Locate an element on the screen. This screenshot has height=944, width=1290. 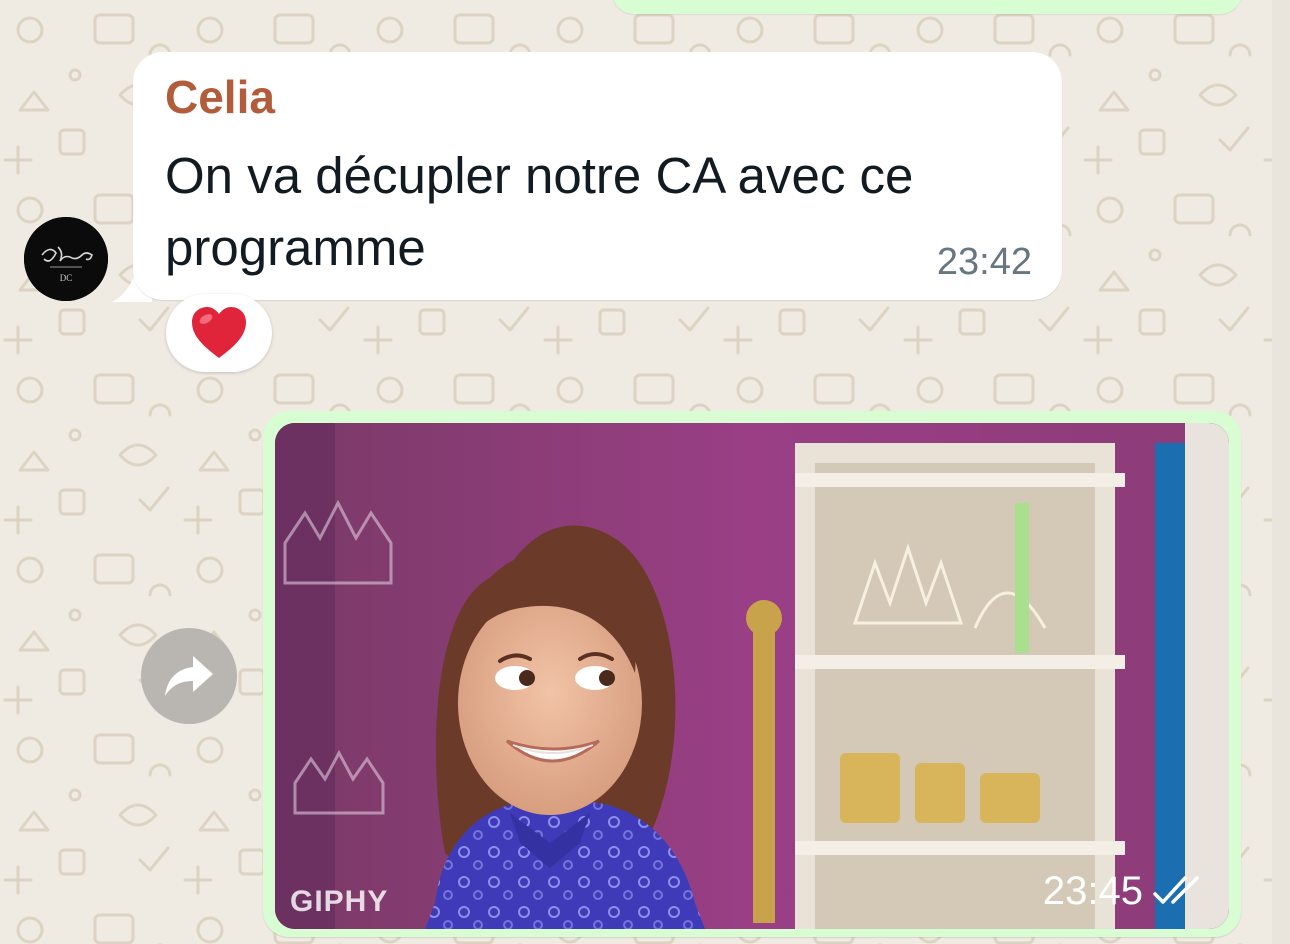
forward-arrow-icon is located at coordinates (189, 676).